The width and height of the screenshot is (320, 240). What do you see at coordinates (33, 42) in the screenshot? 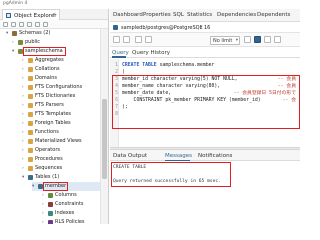
I see `tree-item-label: public` at bounding box center [33, 42].